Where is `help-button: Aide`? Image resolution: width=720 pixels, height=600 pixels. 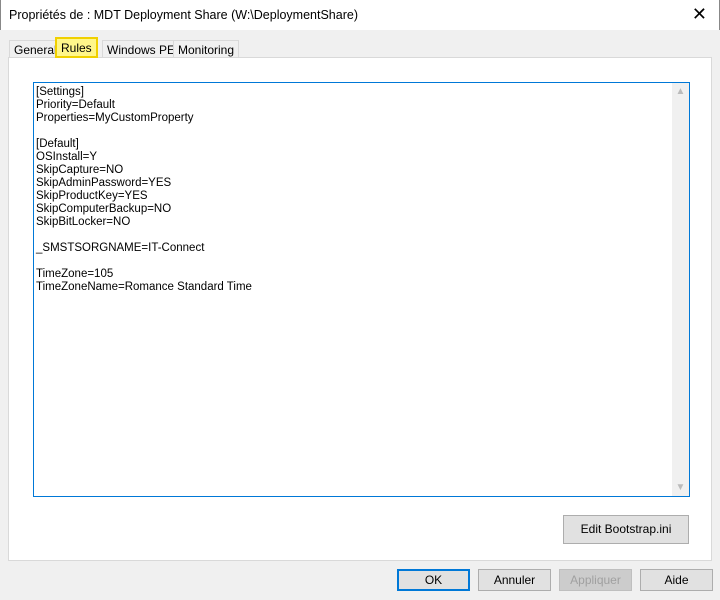 help-button: Aide is located at coordinates (676, 580).